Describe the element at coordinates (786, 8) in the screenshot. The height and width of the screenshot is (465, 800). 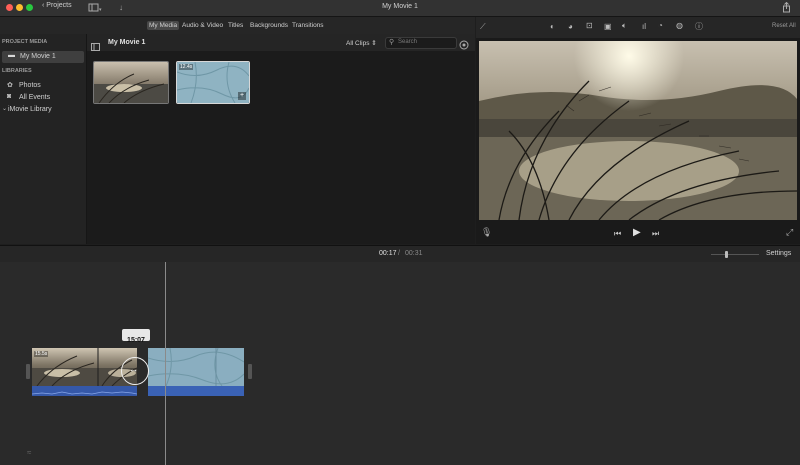
I see `share-icon` at that location.